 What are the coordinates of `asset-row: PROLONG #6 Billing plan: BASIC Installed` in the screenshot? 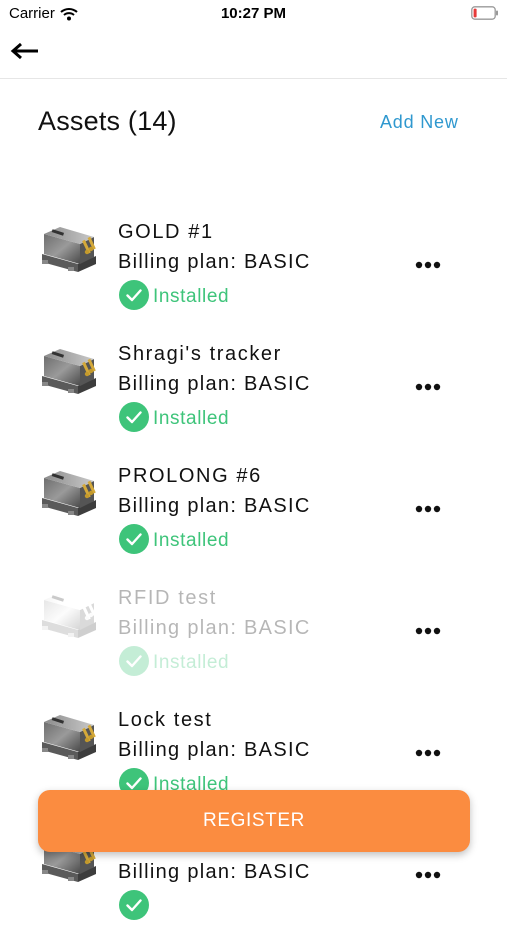 It's located at (253, 513).